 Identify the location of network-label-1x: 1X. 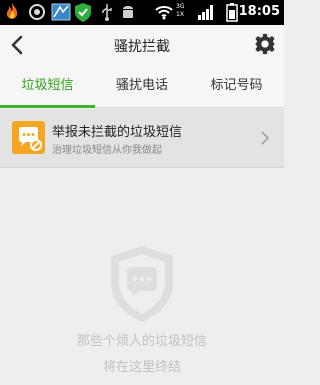
(180, 14).